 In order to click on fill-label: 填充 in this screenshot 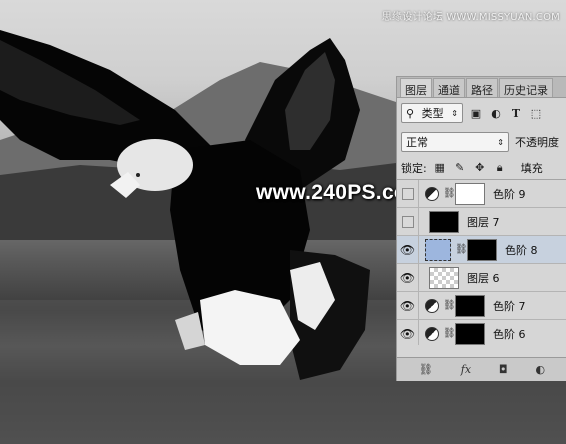, I will do `click(531, 168)`.